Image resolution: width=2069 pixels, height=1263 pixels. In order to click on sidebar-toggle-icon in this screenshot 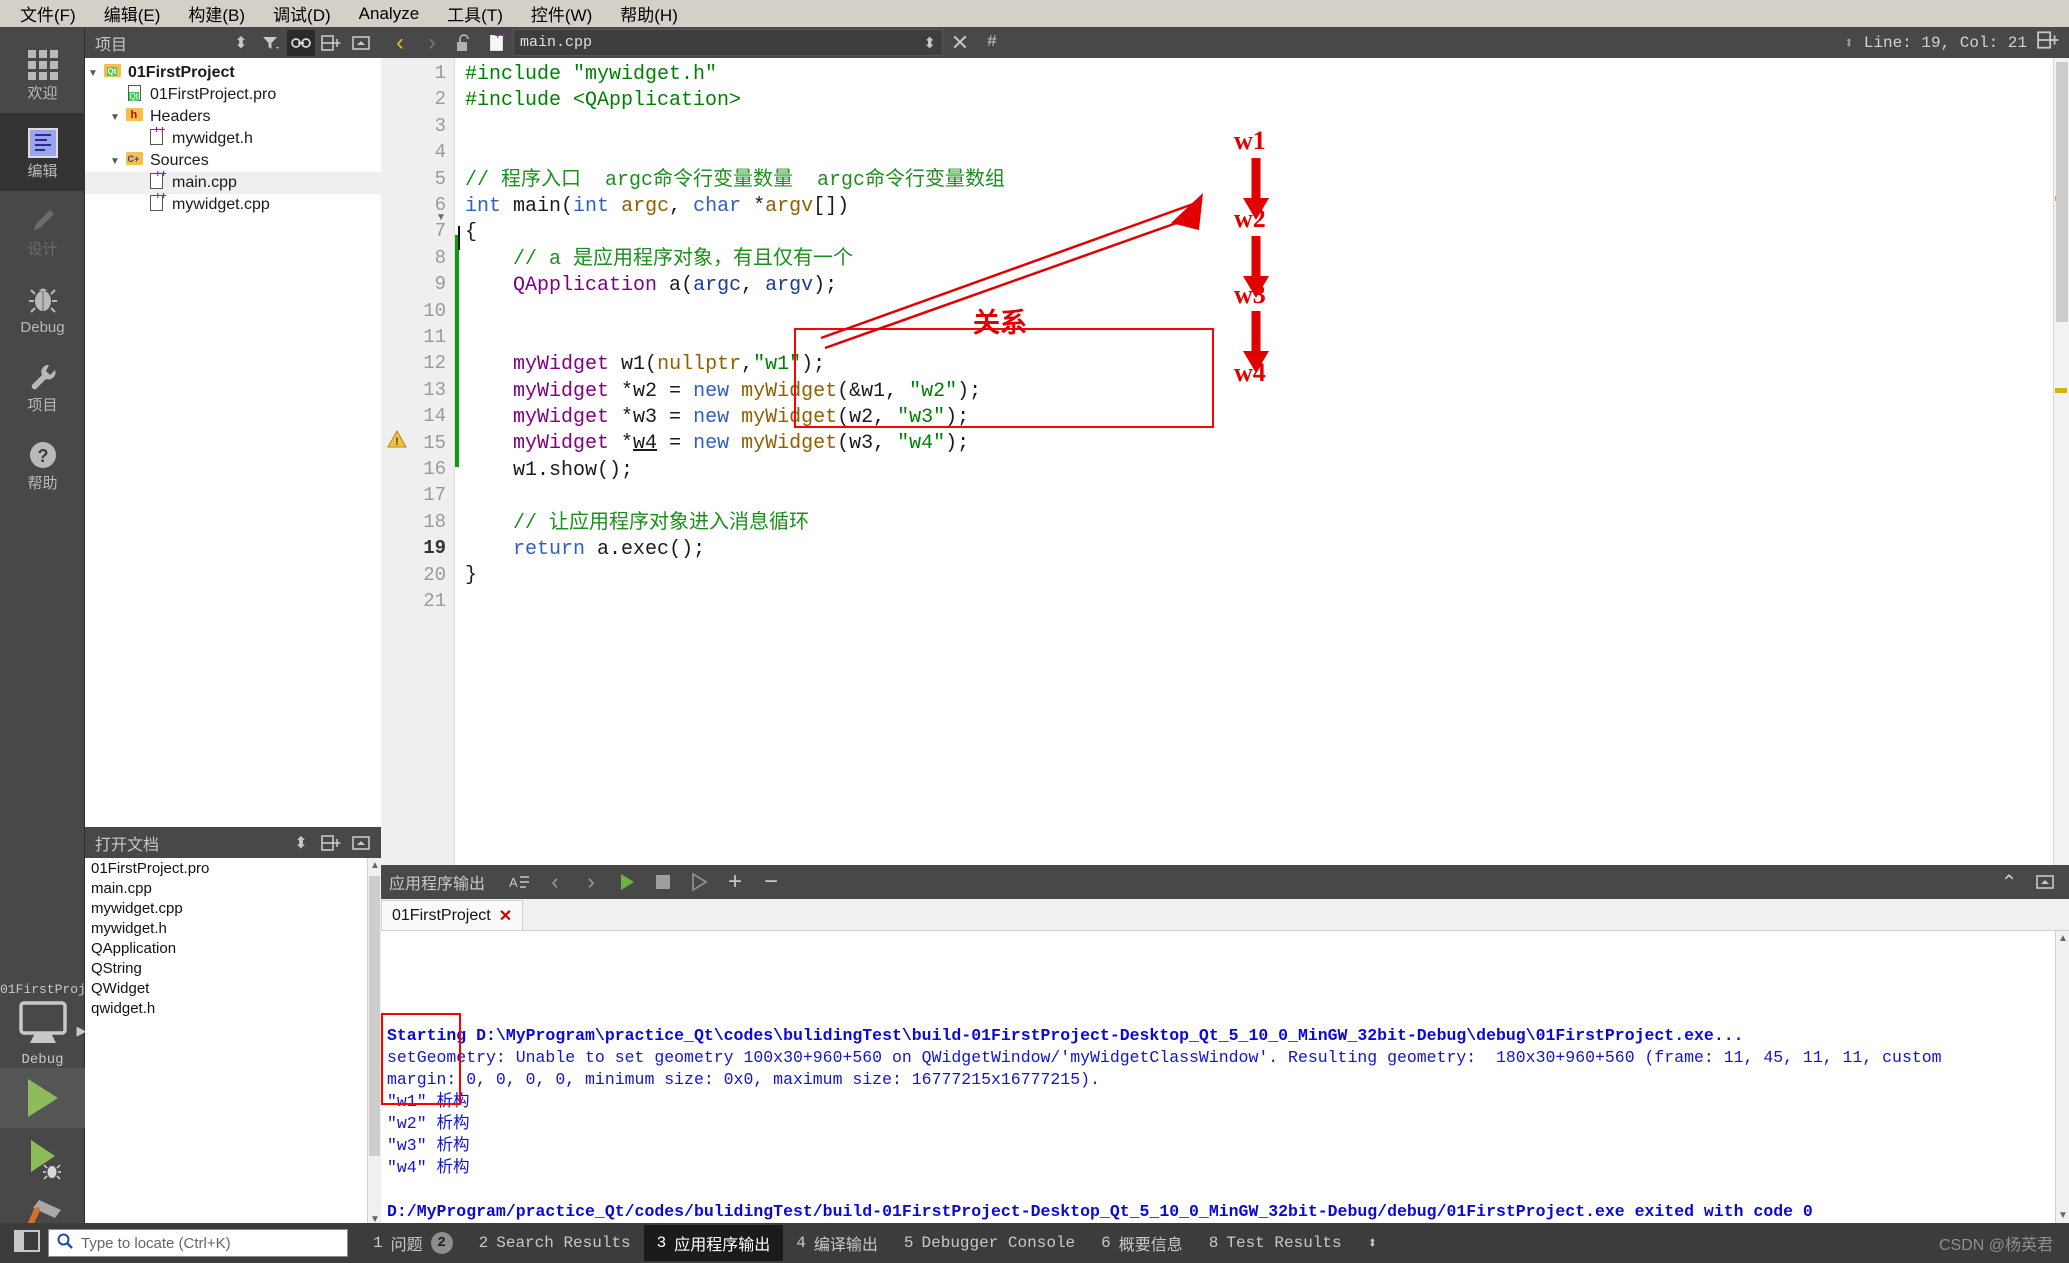, I will do `click(27, 1243)`.